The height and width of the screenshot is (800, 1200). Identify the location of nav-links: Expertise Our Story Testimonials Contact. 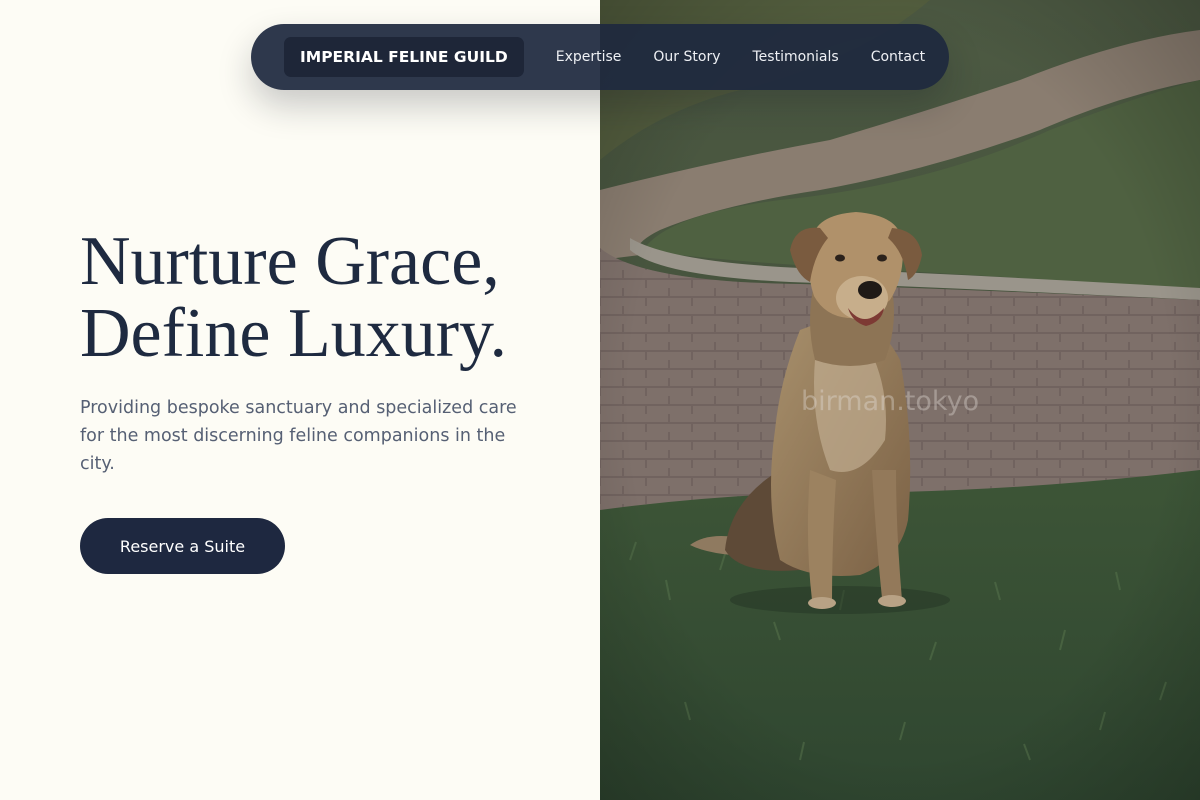
(740, 57).